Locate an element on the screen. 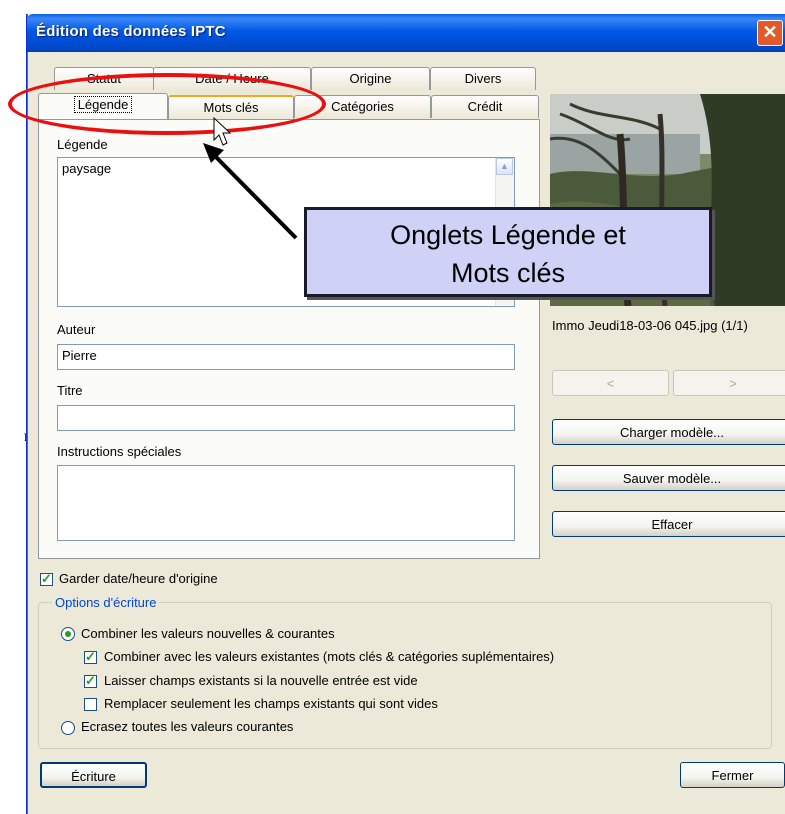 This screenshot has height=814, width=785. callout-line-1: Onglets Légende et is located at coordinates (508, 235).